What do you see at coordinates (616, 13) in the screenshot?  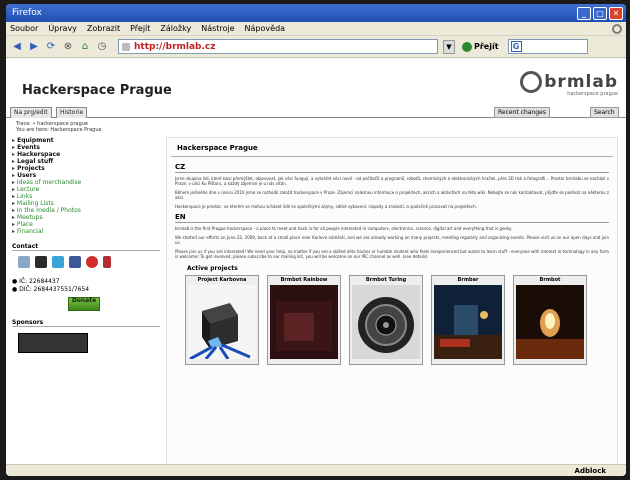 I see `close-button: ✕` at bounding box center [616, 13].